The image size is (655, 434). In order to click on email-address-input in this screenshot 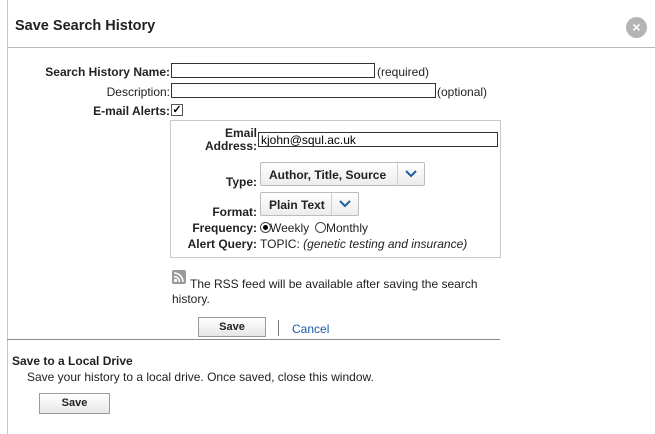, I will do `click(378, 139)`.